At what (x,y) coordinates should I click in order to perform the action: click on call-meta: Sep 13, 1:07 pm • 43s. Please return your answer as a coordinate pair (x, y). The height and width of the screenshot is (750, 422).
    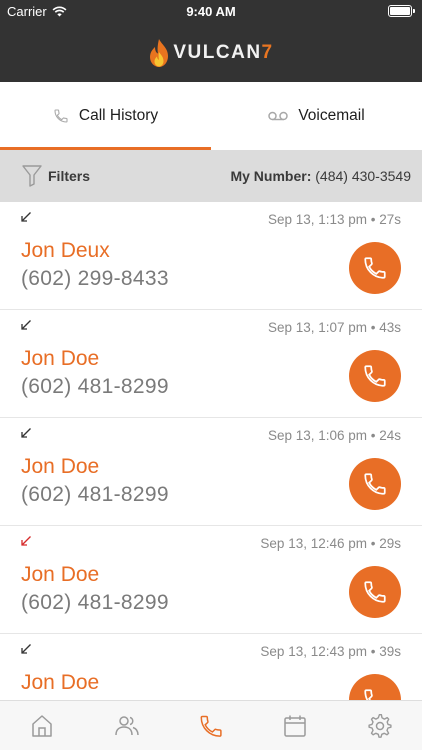
    Looking at the image, I should click on (334, 327).